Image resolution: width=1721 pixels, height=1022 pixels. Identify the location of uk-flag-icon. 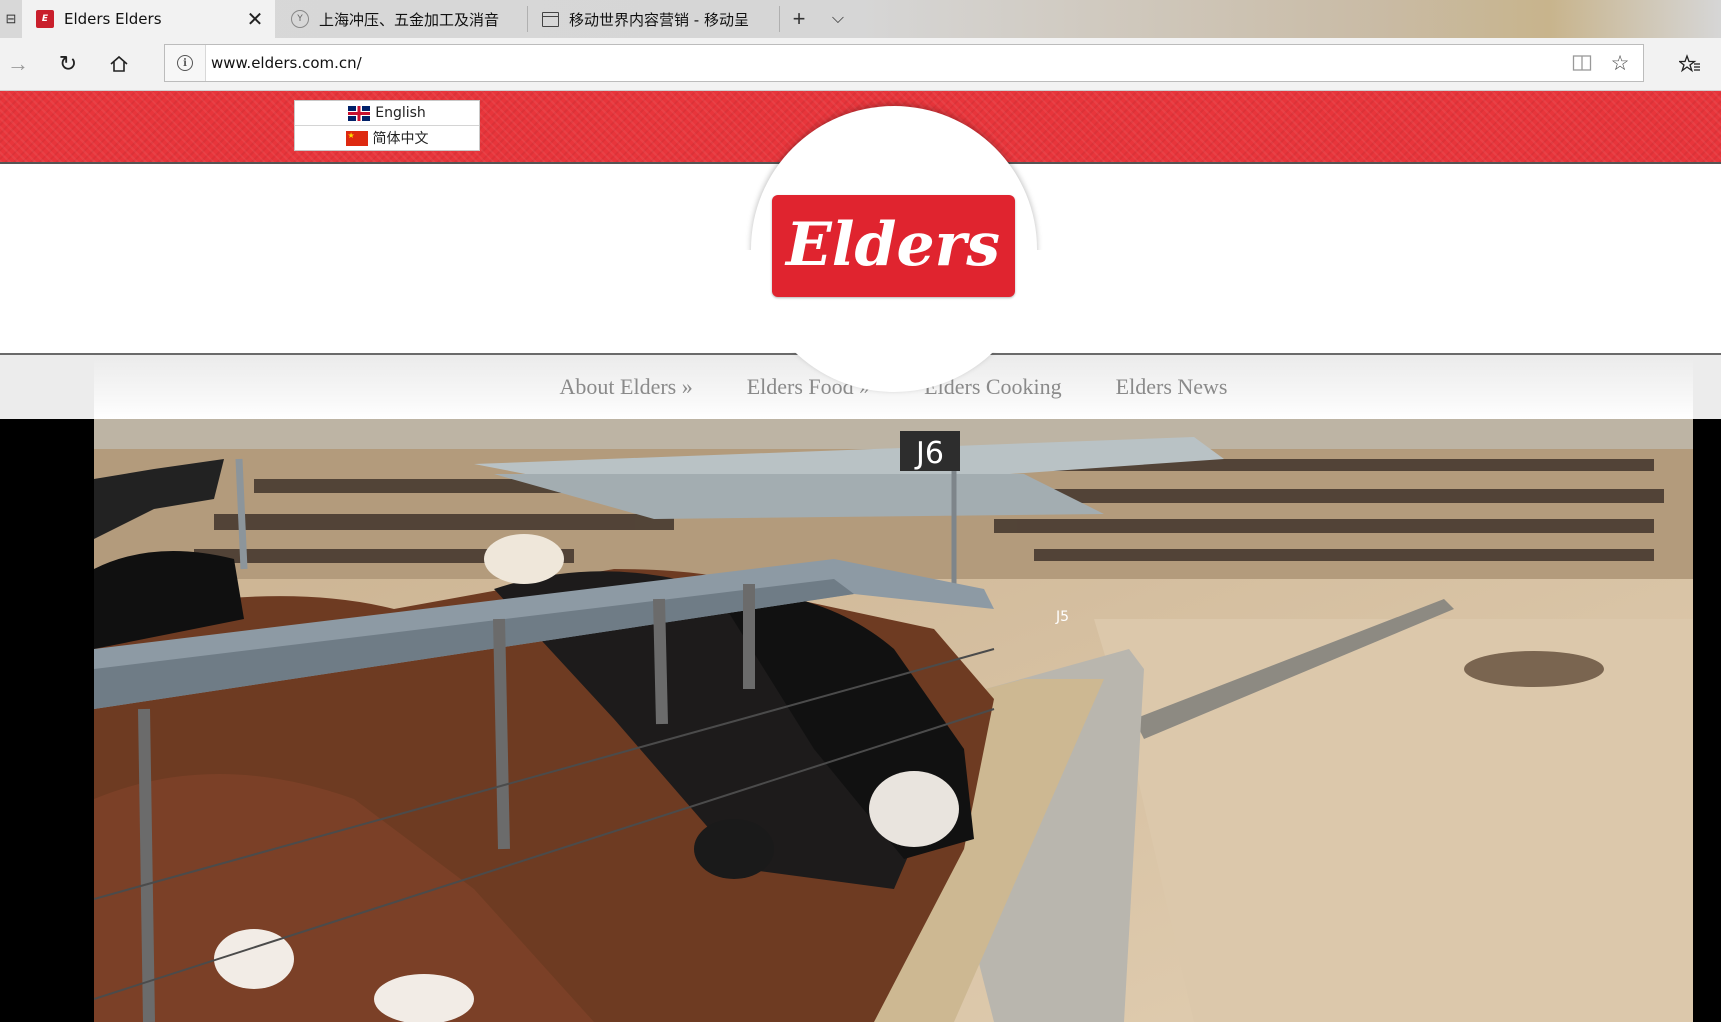
(359, 113).